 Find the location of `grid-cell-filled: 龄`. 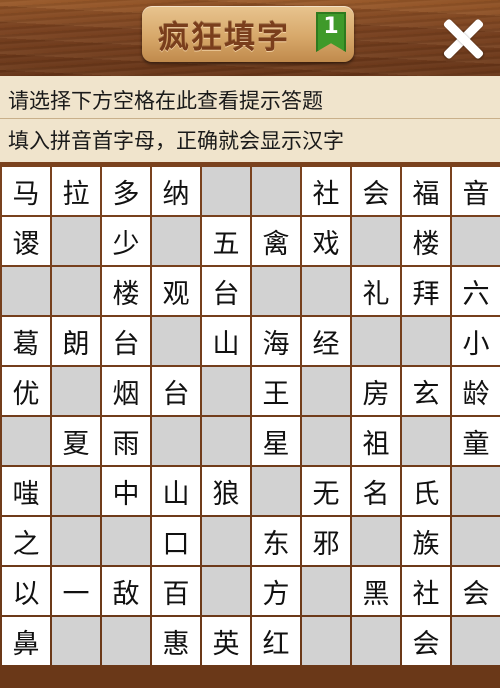

grid-cell-filled: 龄 is located at coordinates (476, 391).